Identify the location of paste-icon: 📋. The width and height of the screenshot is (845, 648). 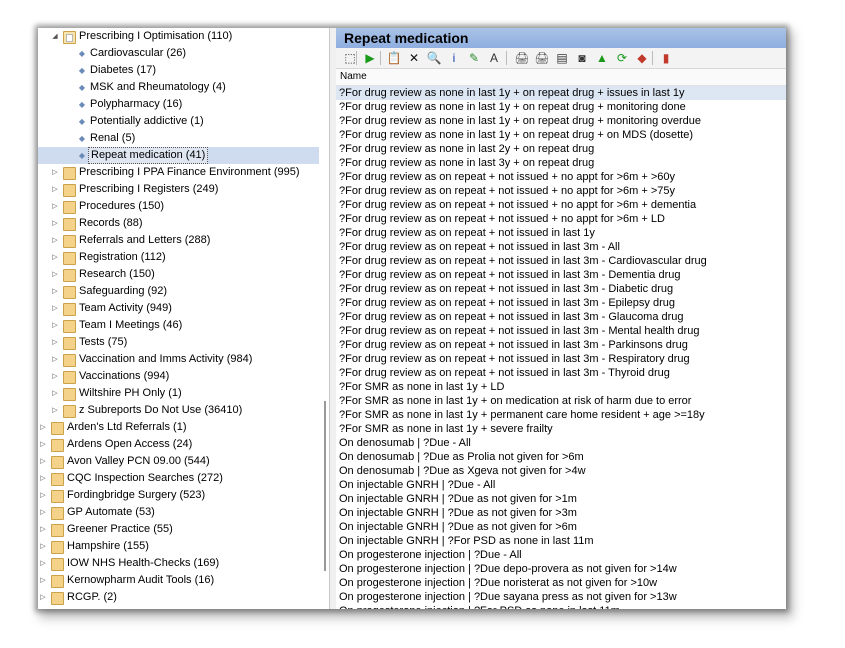
(394, 58).